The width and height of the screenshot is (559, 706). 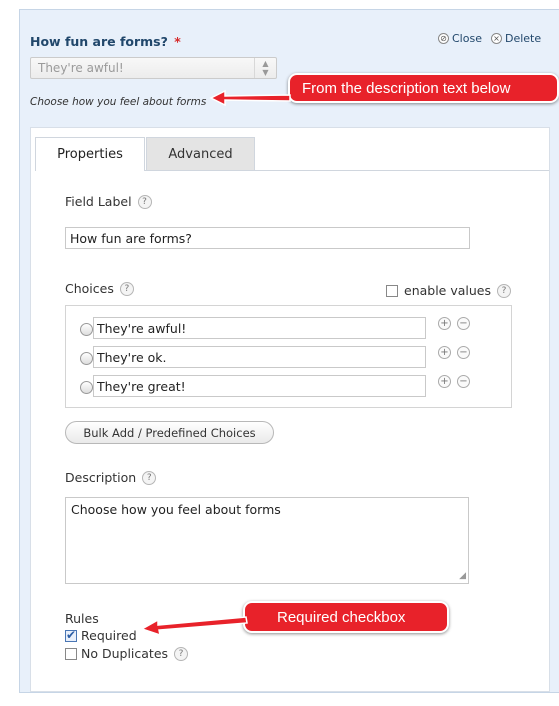 I want to click on delete-label: Delete, so click(x=523, y=38).